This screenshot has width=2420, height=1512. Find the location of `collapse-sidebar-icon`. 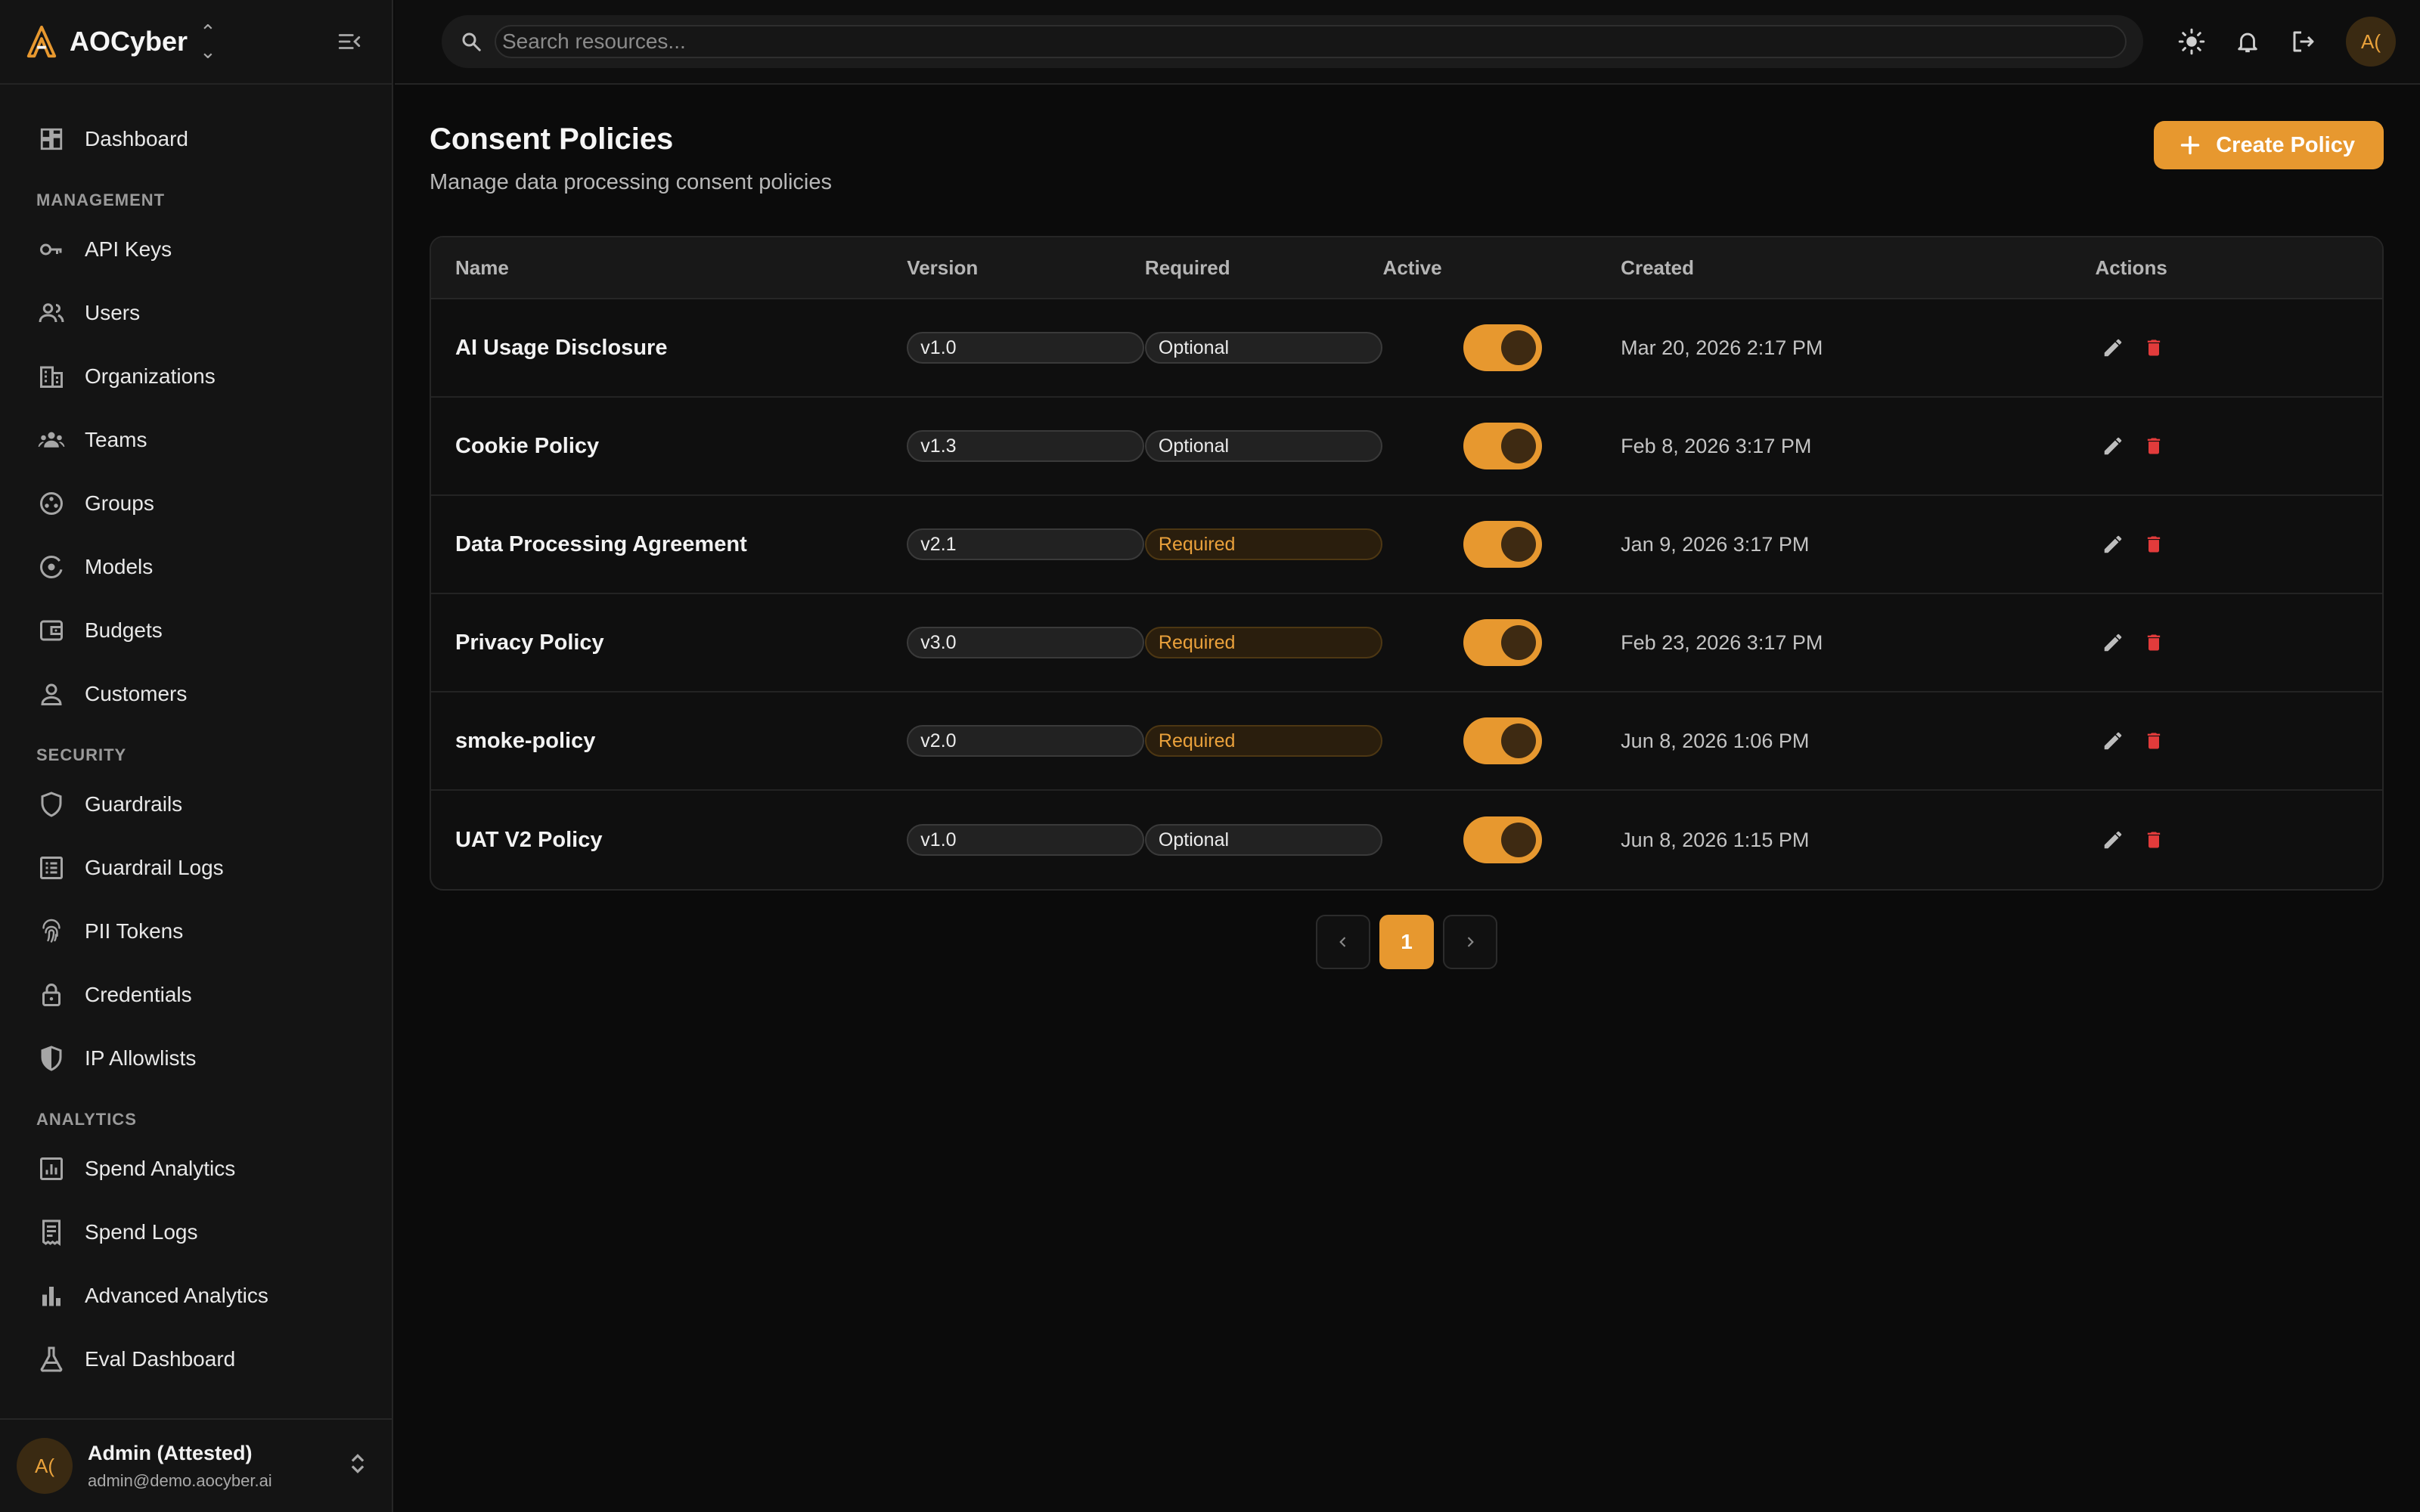

collapse-sidebar-icon is located at coordinates (349, 42).